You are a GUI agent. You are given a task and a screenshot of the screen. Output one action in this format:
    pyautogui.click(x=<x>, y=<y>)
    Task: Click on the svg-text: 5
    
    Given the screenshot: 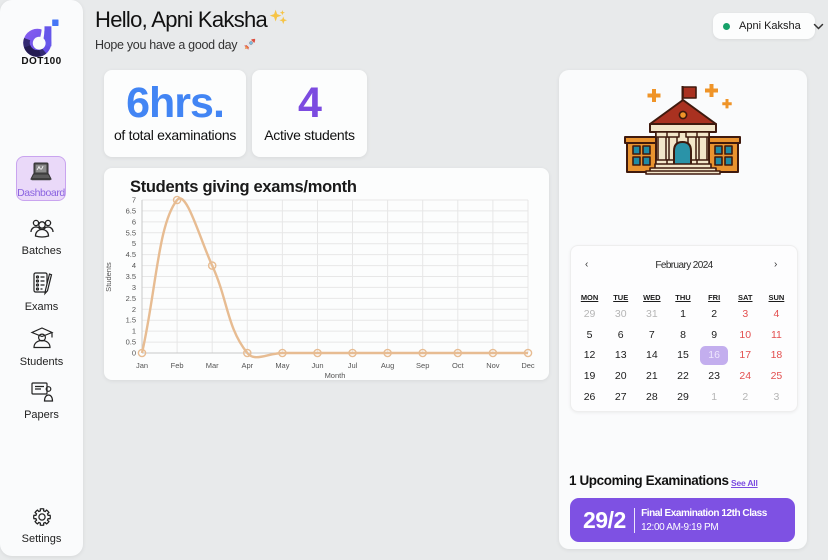 What is the action you would take?
    pyautogui.click(x=134, y=243)
    